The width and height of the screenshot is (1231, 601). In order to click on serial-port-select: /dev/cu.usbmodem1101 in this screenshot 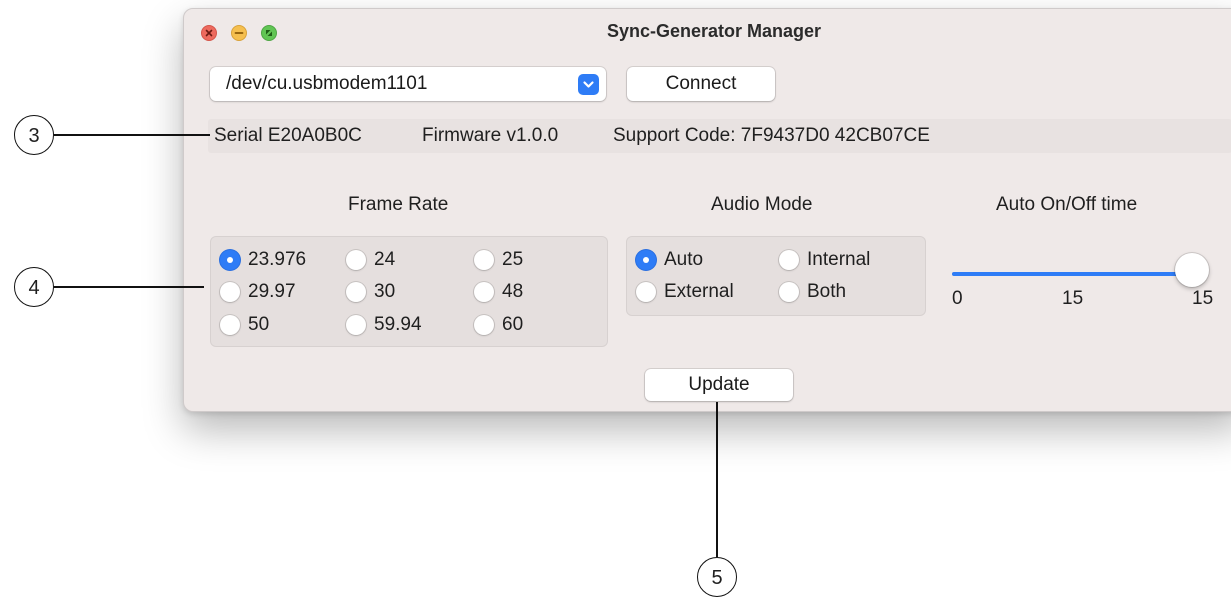, I will do `click(408, 84)`.